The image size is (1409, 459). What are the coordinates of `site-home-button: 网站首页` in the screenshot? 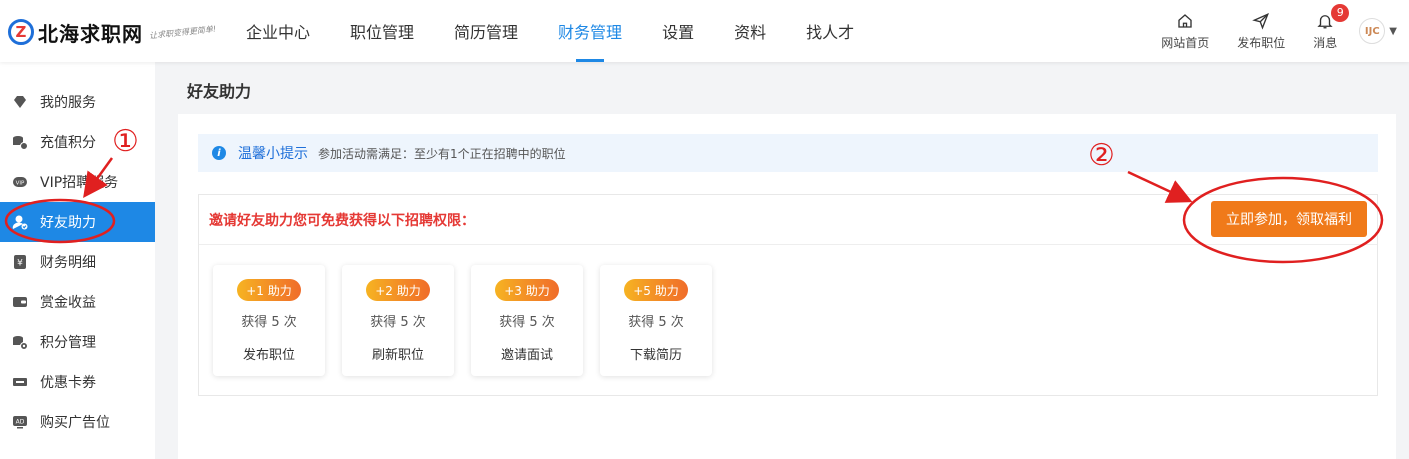 It's located at (1185, 31).